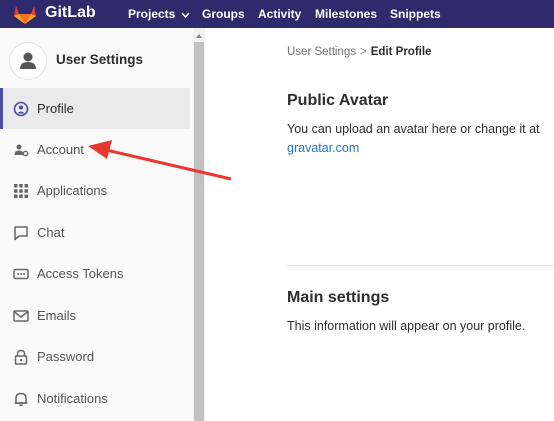 The height and width of the screenshot is (421, 554). Describe the element at coordinates (55, 108) in the screenshot. I see `sidebar-item-label: Profile` at that location.